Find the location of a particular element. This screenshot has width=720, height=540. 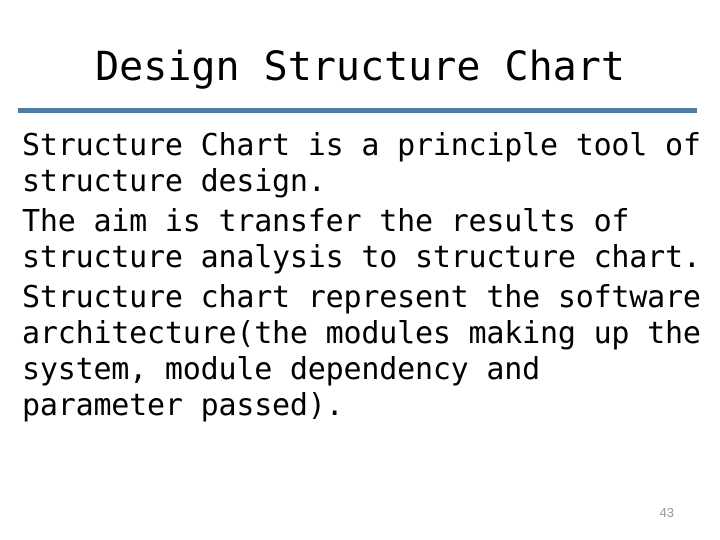

page-number: 43 is located at coordinates (666, 512).